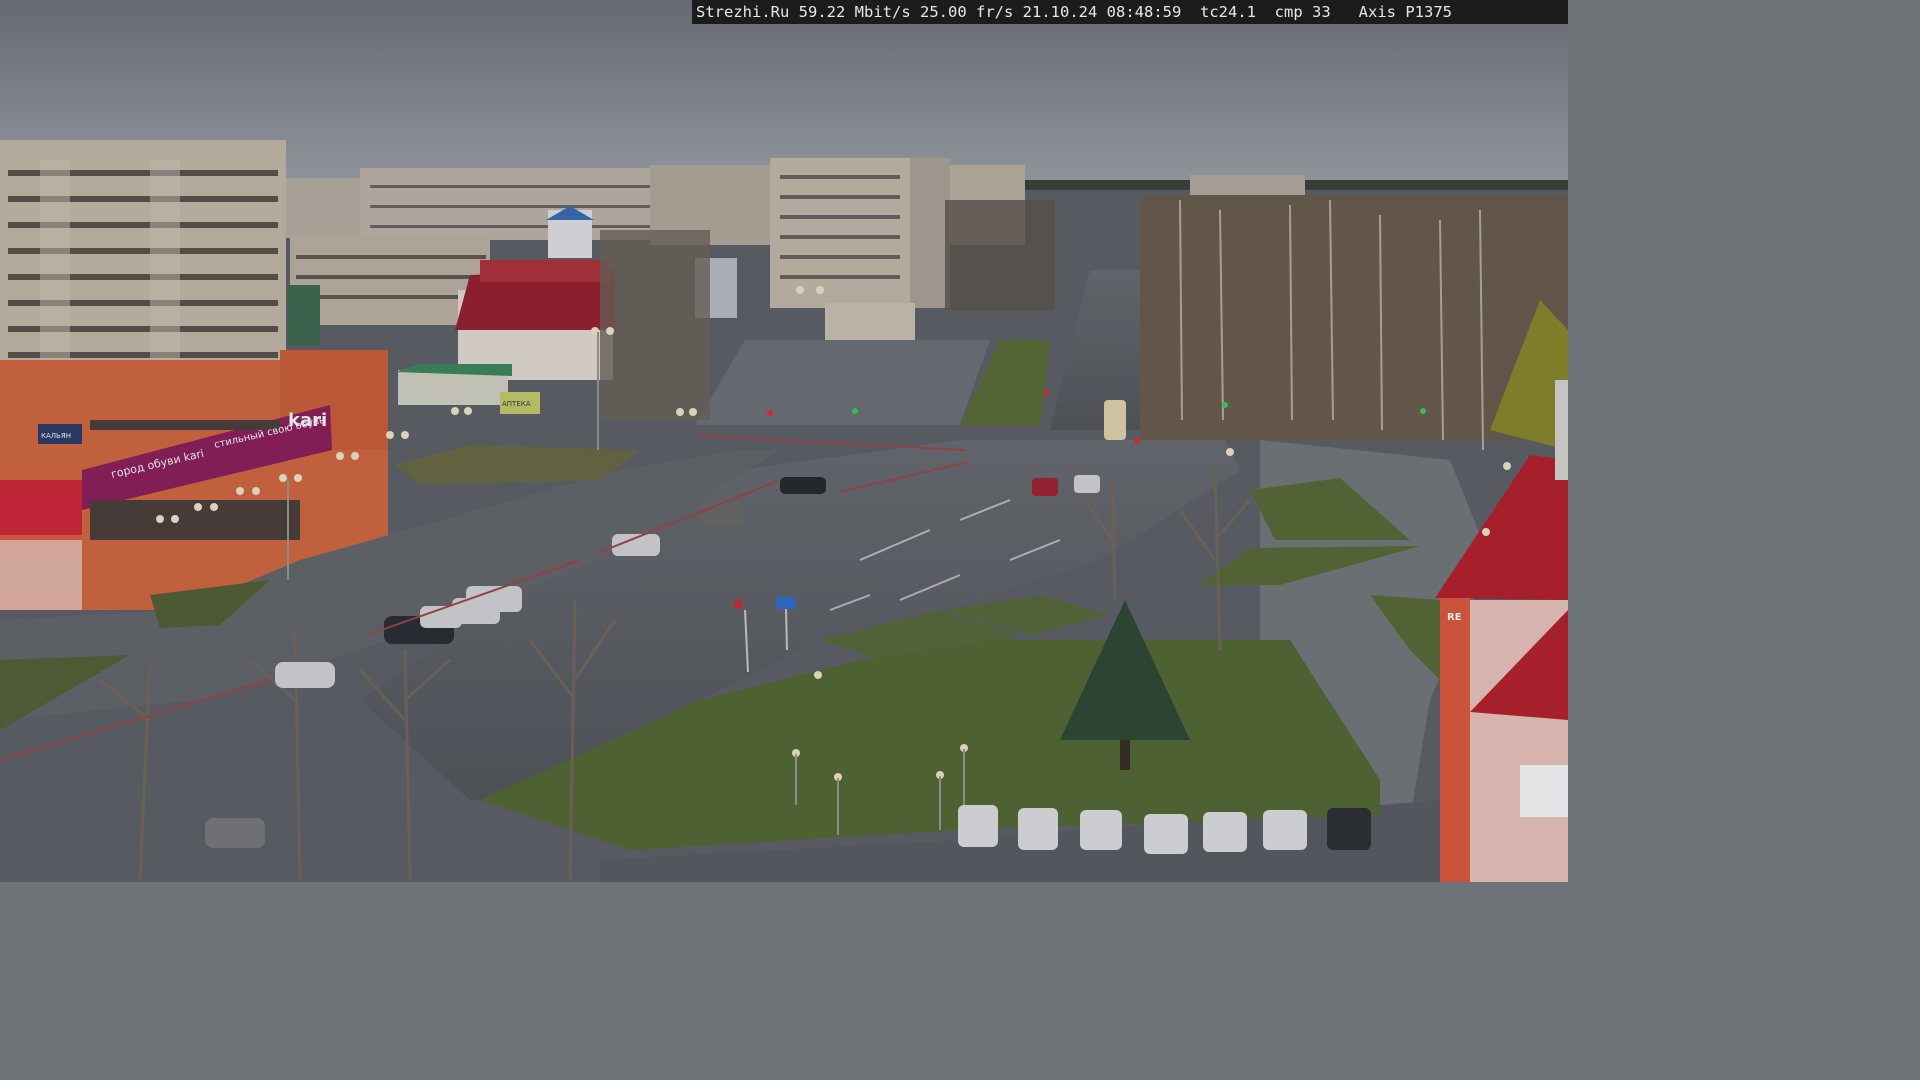  I want to click on osd-site: Strezhi.Ru, so click(743, 12).